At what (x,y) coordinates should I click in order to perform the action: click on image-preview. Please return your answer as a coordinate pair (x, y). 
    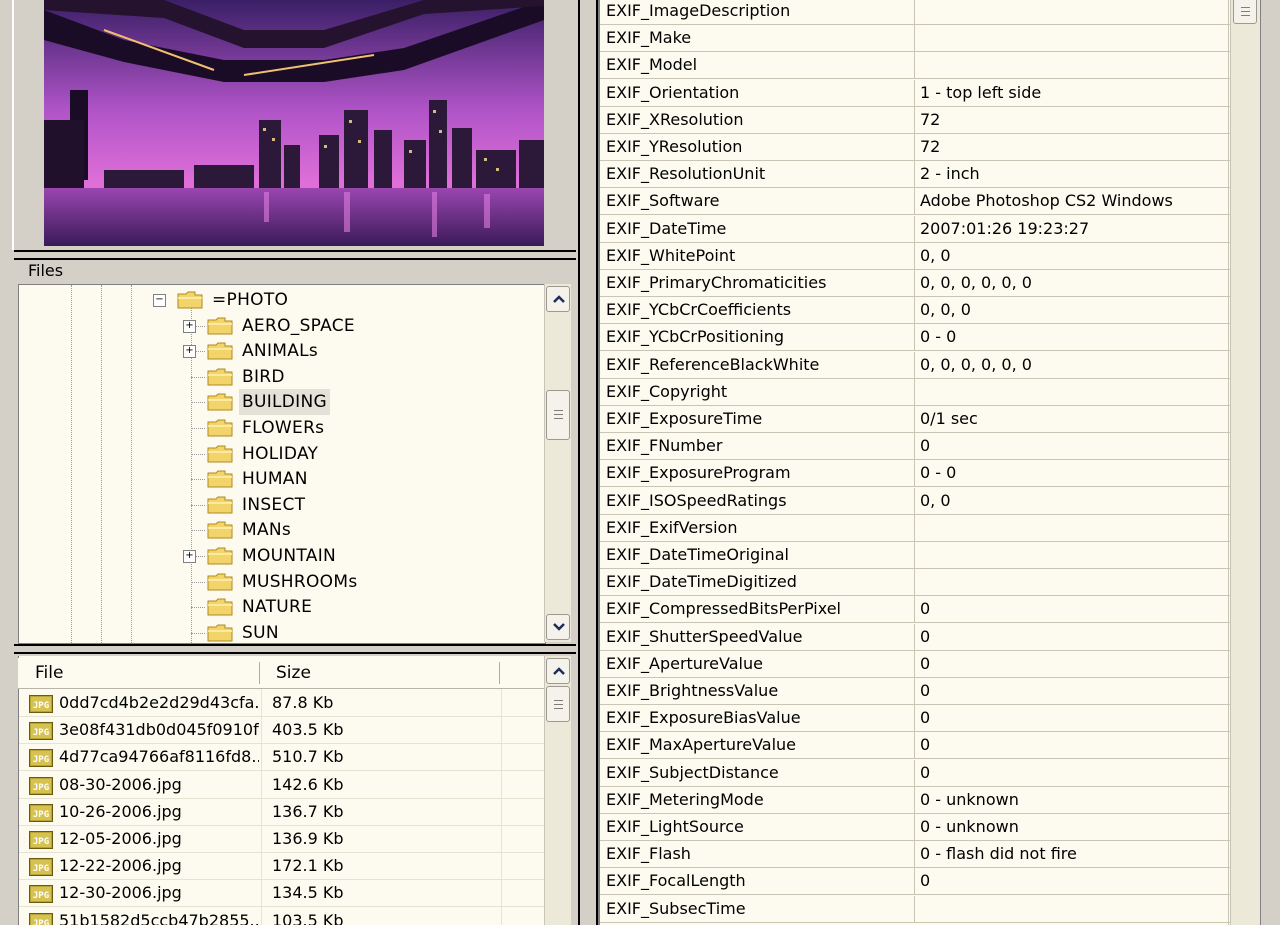
    Looking at the image, I should click on (294, 123).